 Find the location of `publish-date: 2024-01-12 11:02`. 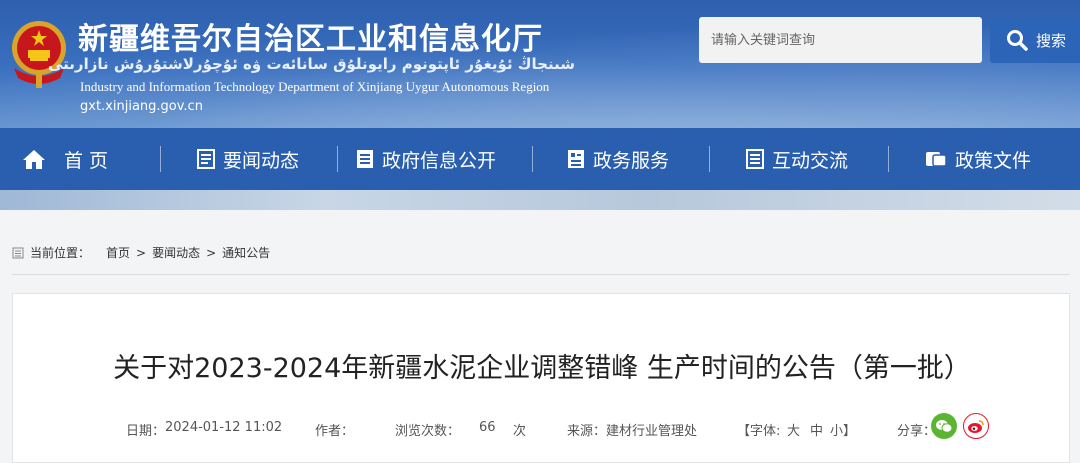

publish-date: 2024-01-12 11:02 is located at coordinates (224, 427).